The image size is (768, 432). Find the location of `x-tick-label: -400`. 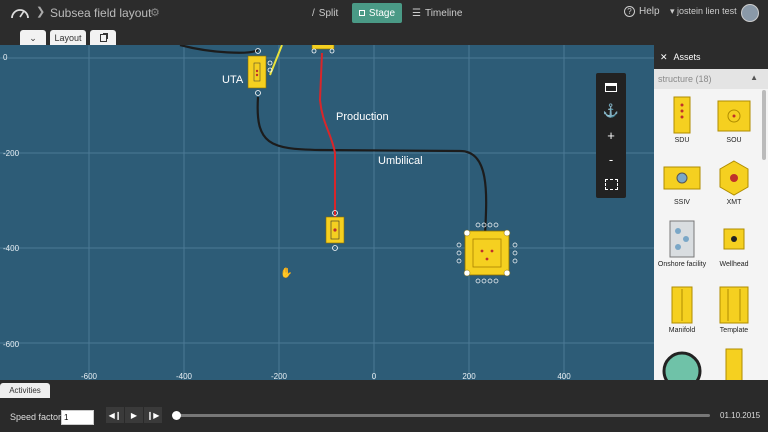

x-tick-label: -400 is located at coordinates (184, 376).